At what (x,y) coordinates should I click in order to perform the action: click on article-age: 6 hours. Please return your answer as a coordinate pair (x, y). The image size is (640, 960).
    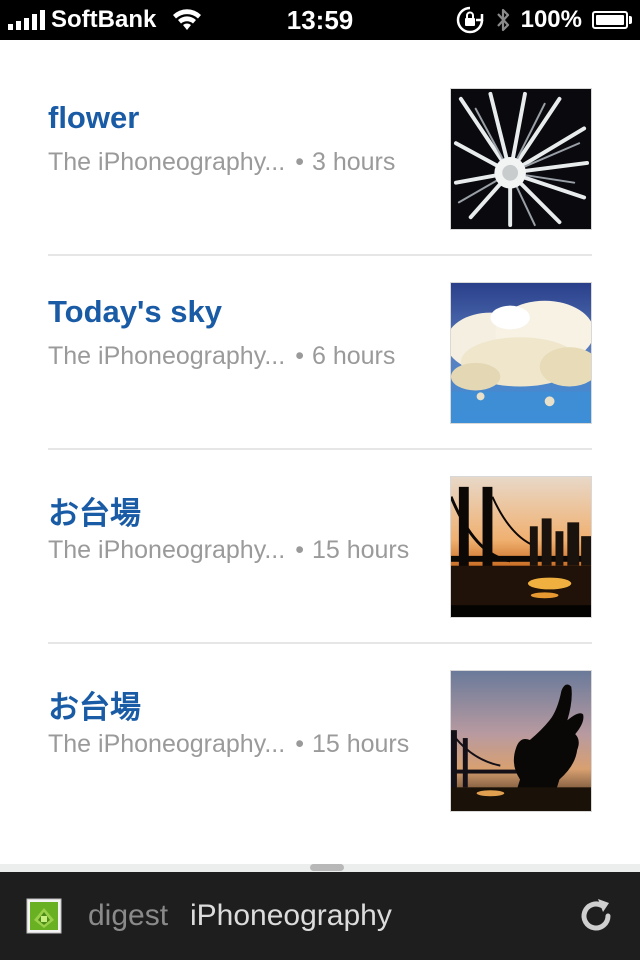
    Looking at the image, I should click on (353, 356).